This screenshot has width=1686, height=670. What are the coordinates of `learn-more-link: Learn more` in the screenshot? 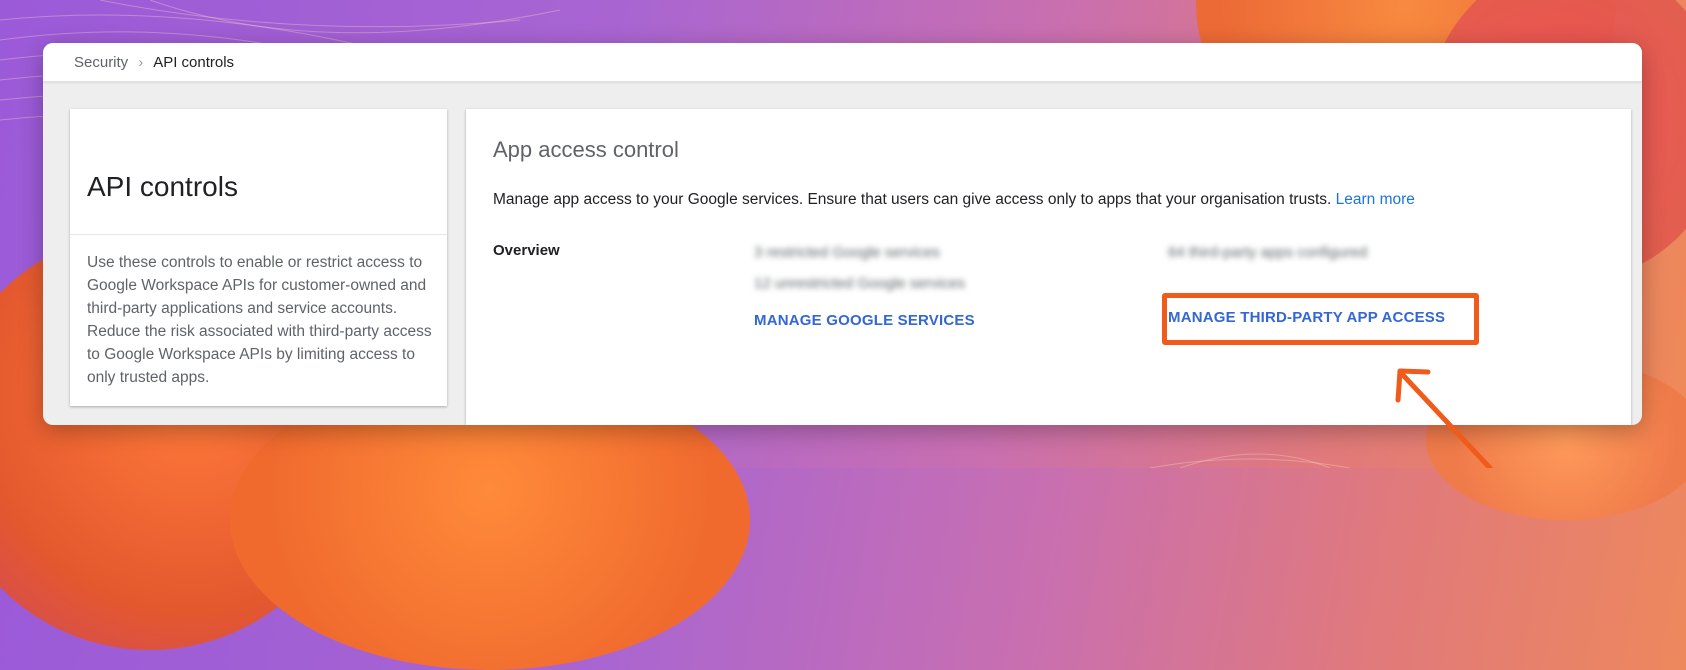 It's located at (1375, 199).